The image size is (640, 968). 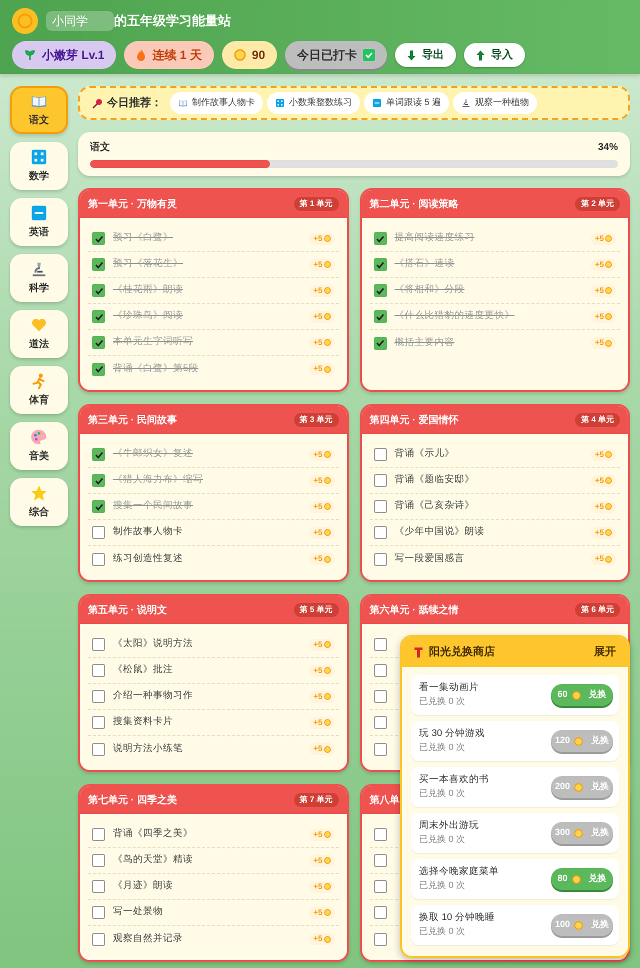 I want to click on level-badge: 小嫩芽 Lv.1, so click(x=64, y=55).